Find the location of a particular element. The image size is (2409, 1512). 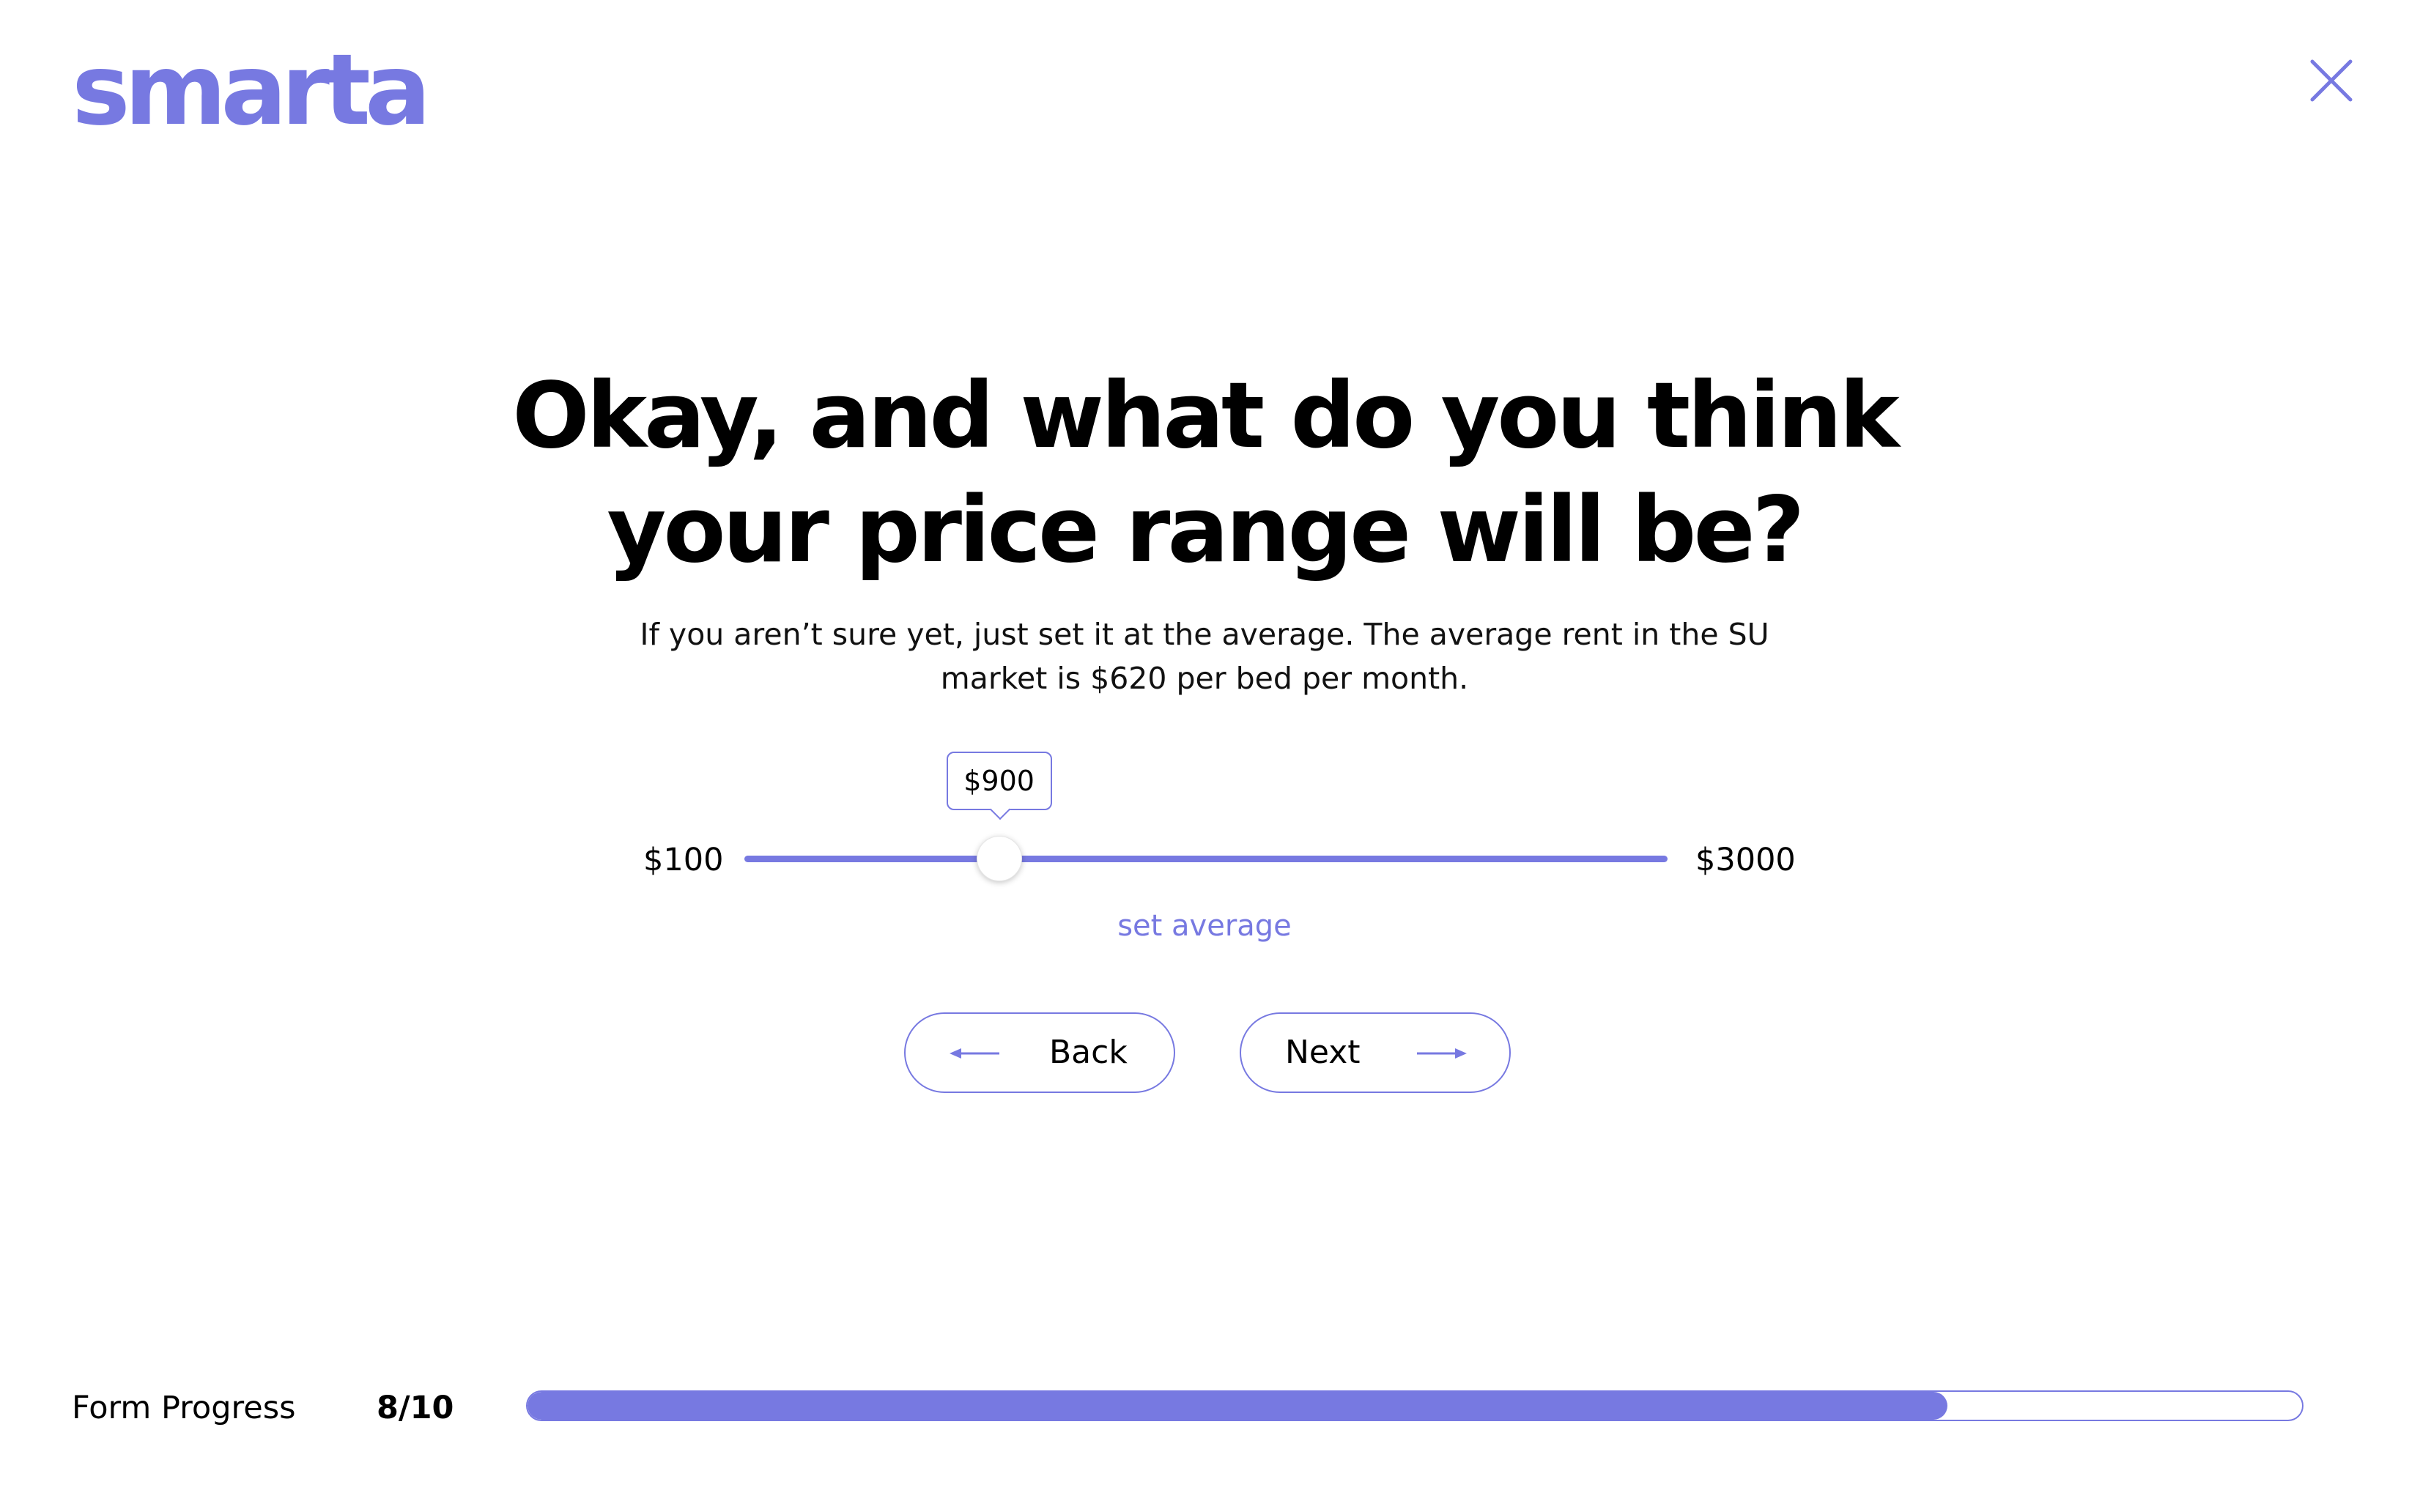

arrow-right-icon is located at coordinates (1442, 1053).